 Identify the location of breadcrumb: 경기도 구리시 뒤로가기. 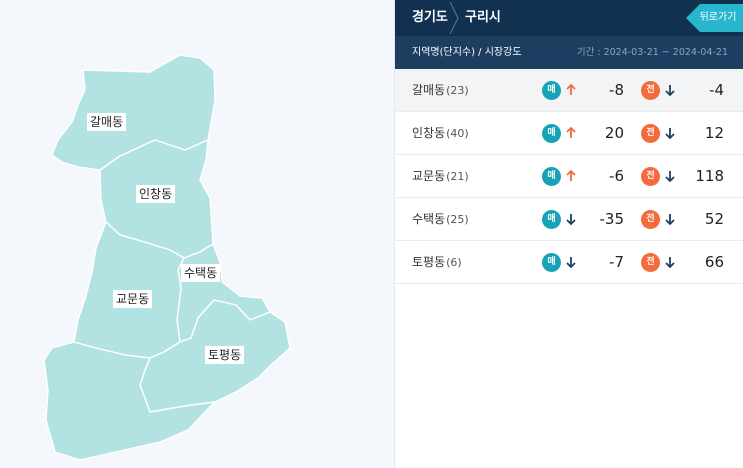
(569, 18).